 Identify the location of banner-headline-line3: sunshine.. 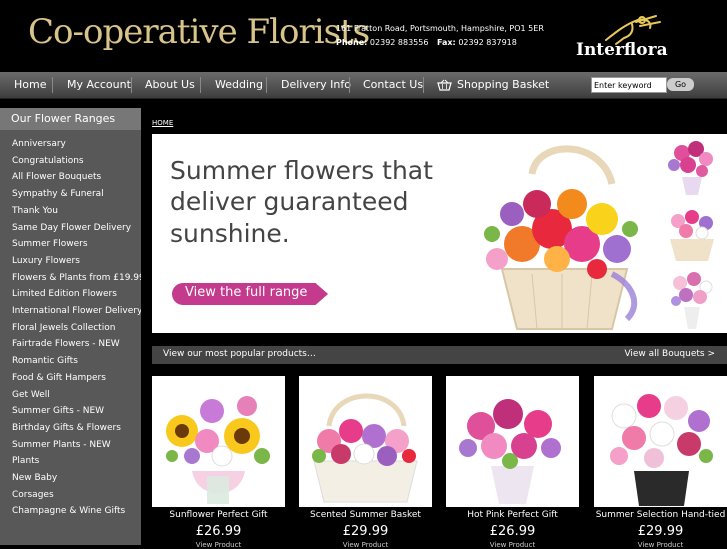
(230, 233).